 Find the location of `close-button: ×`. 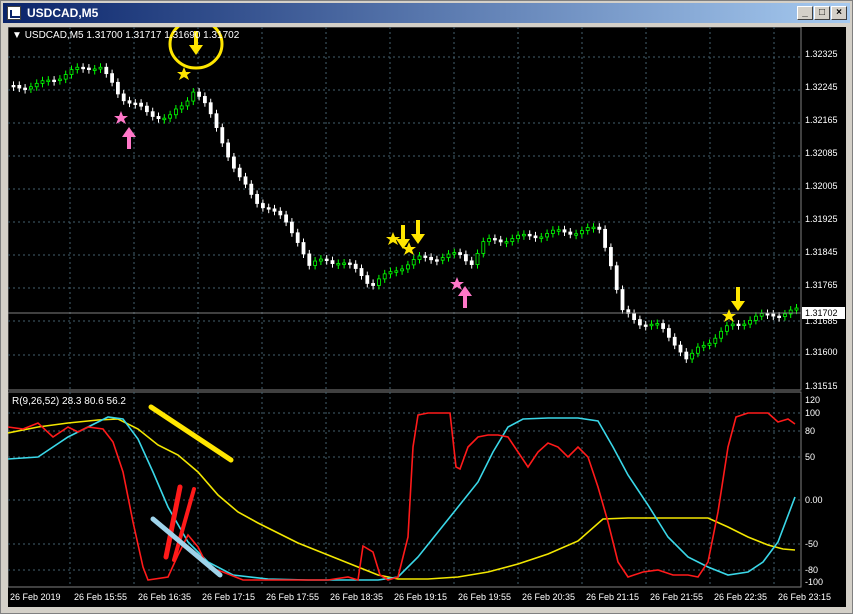

close-button: × is located at coordinates (839, 13).